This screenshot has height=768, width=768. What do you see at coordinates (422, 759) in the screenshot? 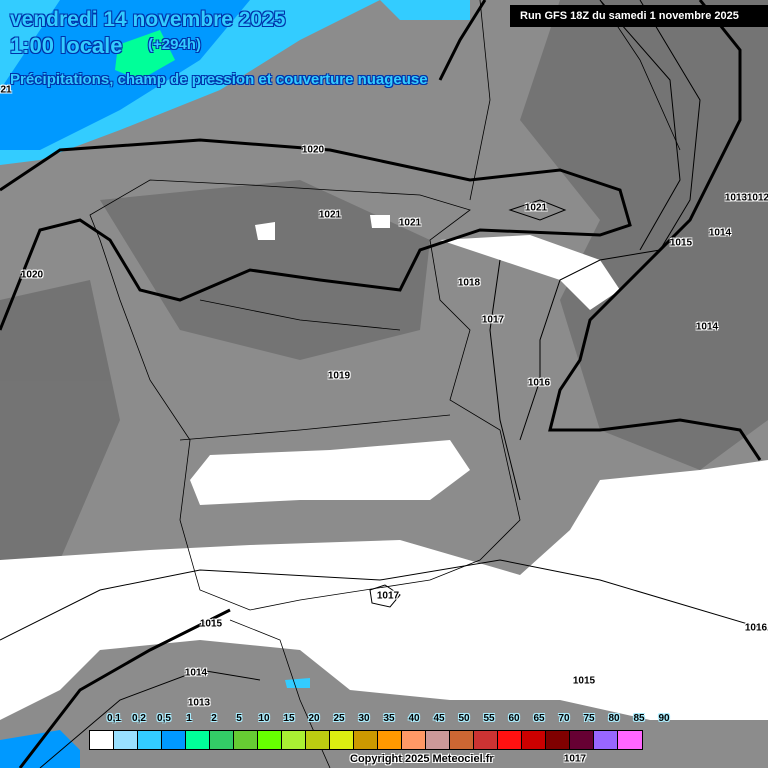
I see `copyright: Copyright 2025 Meteociel.fr` at bounding box center [422, 759].